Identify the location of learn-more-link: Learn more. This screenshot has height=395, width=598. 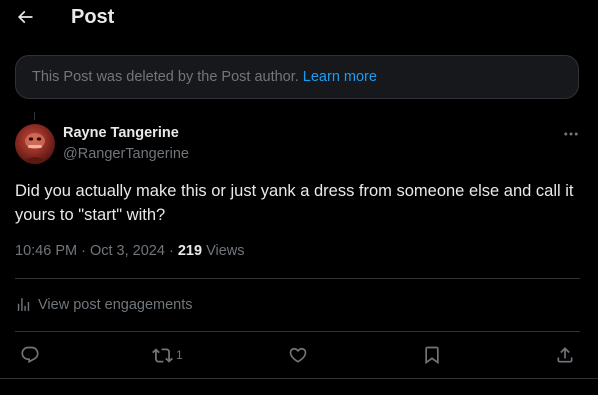
(340, 77).